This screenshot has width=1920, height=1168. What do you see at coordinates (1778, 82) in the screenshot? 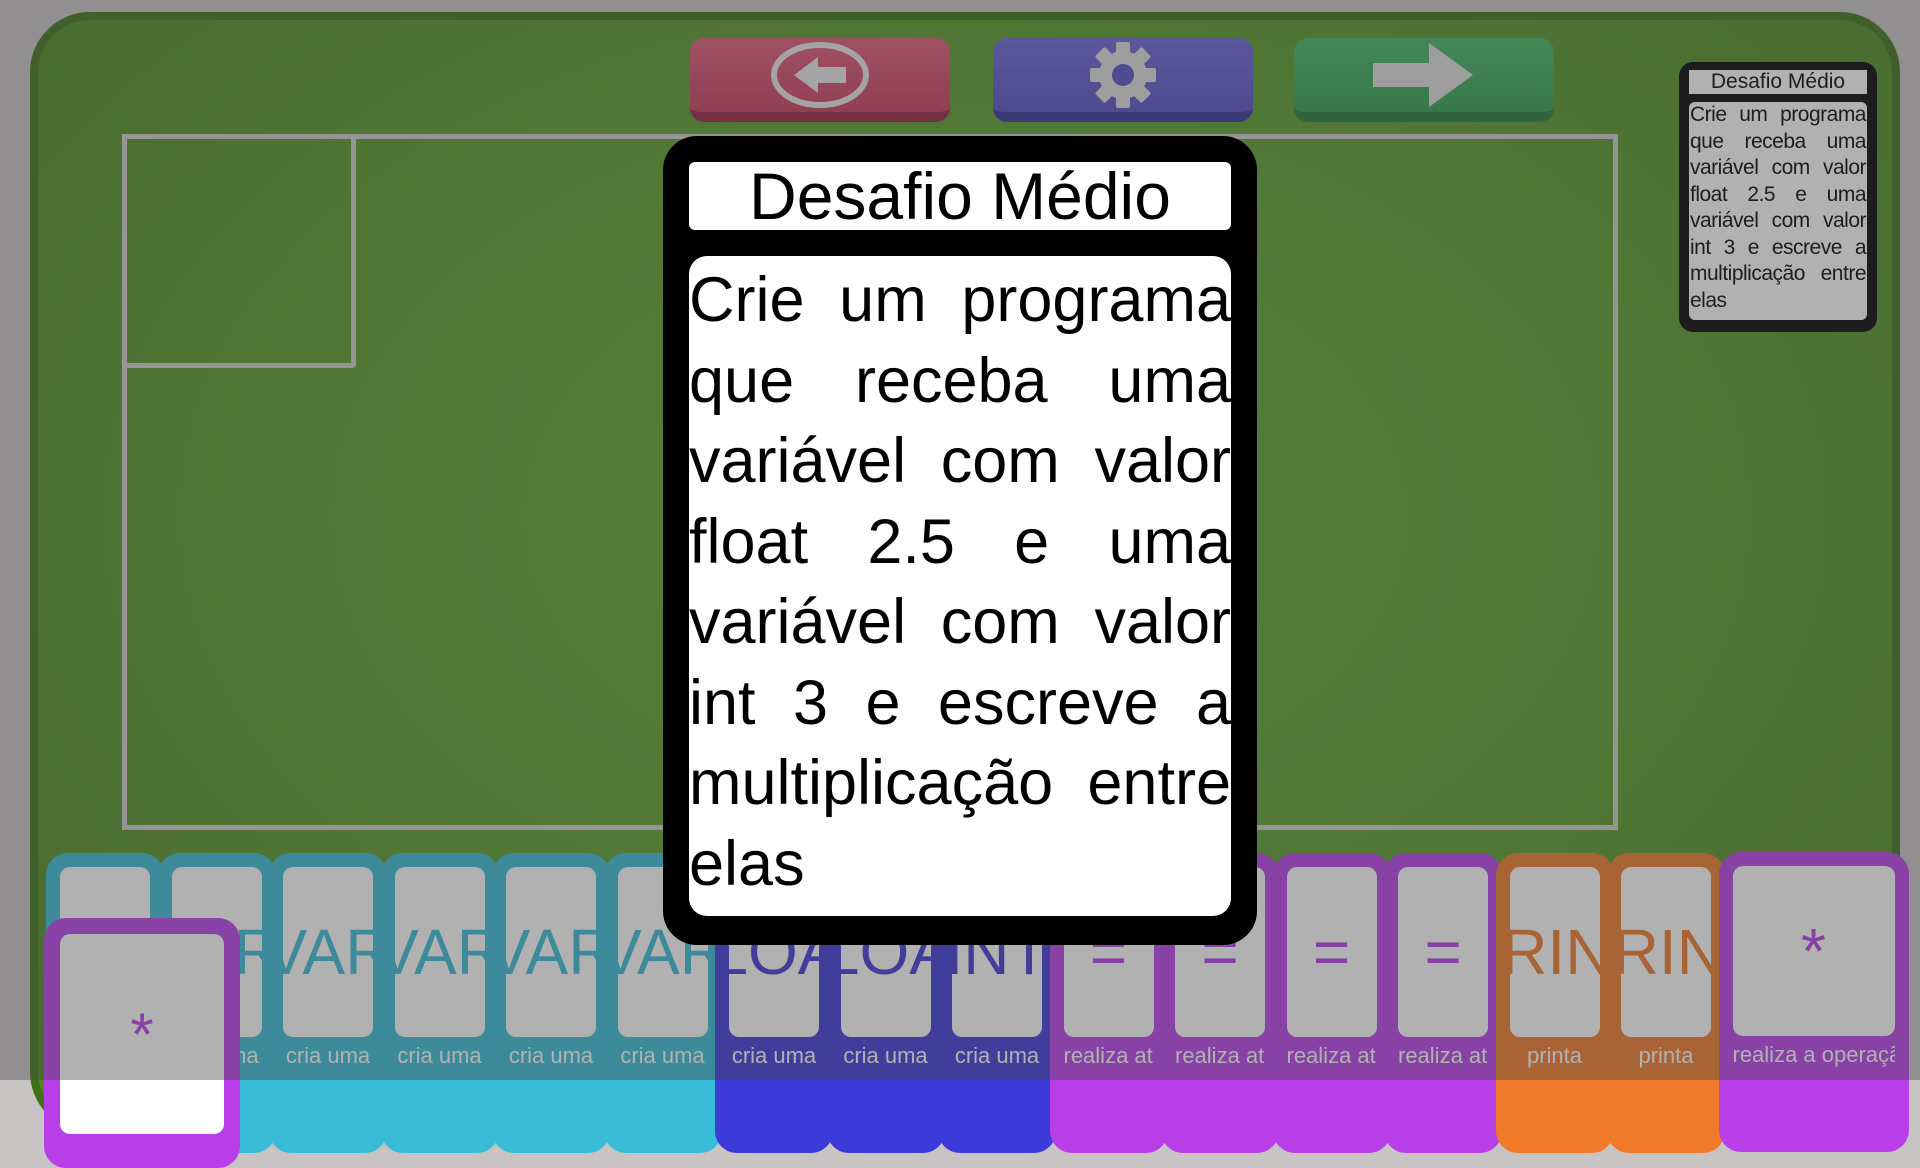
I see `mini-challenge-title: Desafio Médio` at bounding box center [1778, 82].